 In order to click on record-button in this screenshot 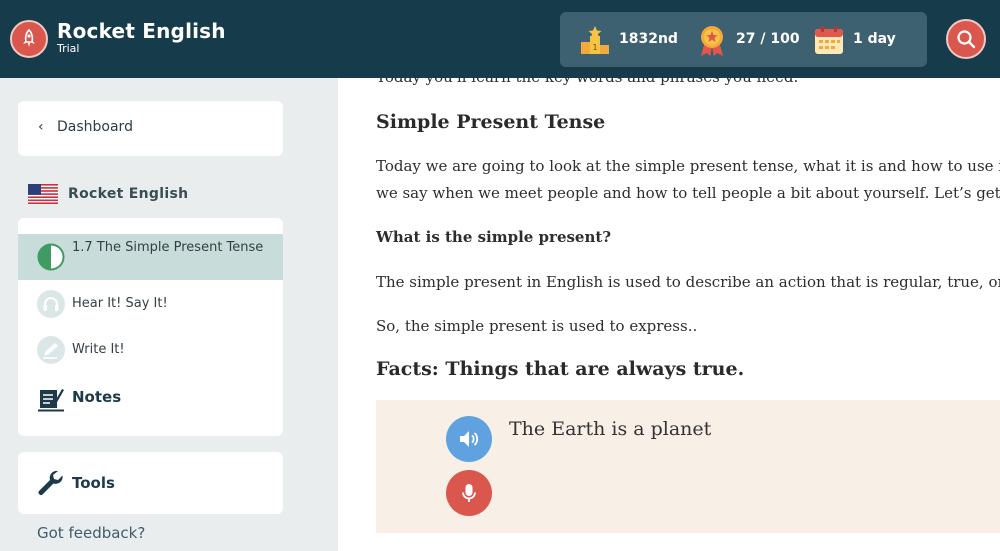, I will do `click(469, 493)`.